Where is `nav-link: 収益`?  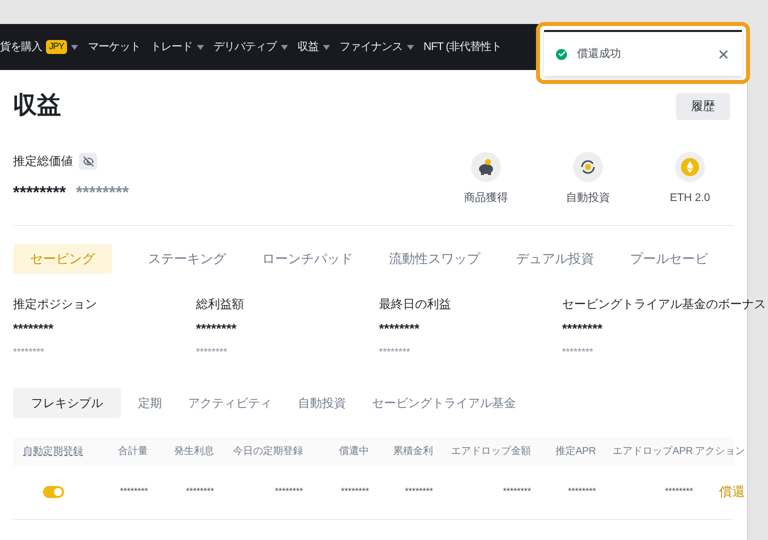
nav-link: 収益 is located at coordinates (308, 47).